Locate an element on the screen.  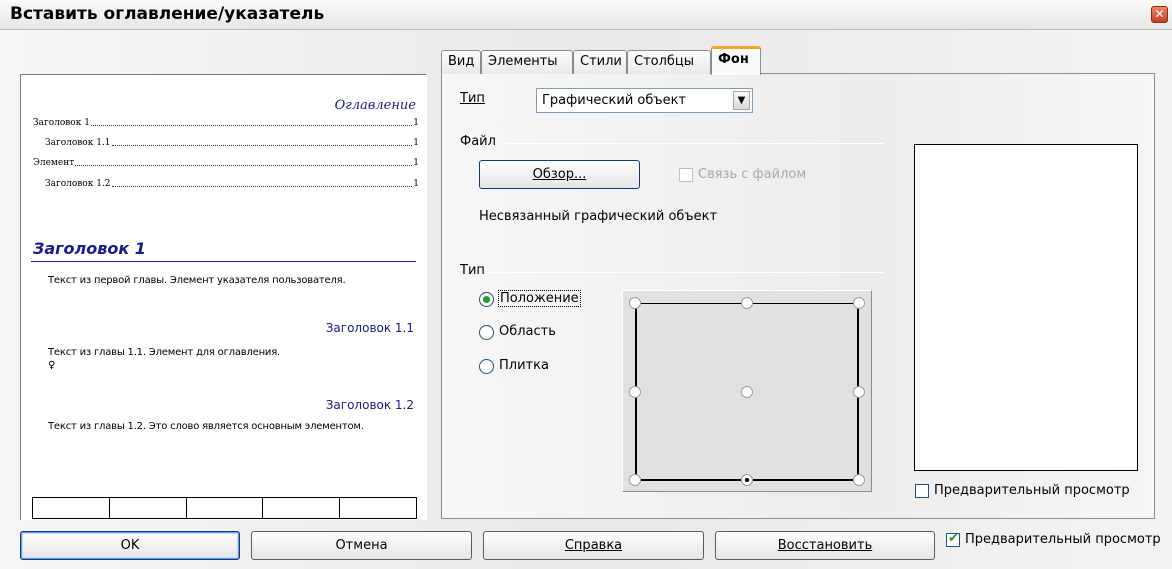
preview-checkbox is located at coordinates (922, 491).